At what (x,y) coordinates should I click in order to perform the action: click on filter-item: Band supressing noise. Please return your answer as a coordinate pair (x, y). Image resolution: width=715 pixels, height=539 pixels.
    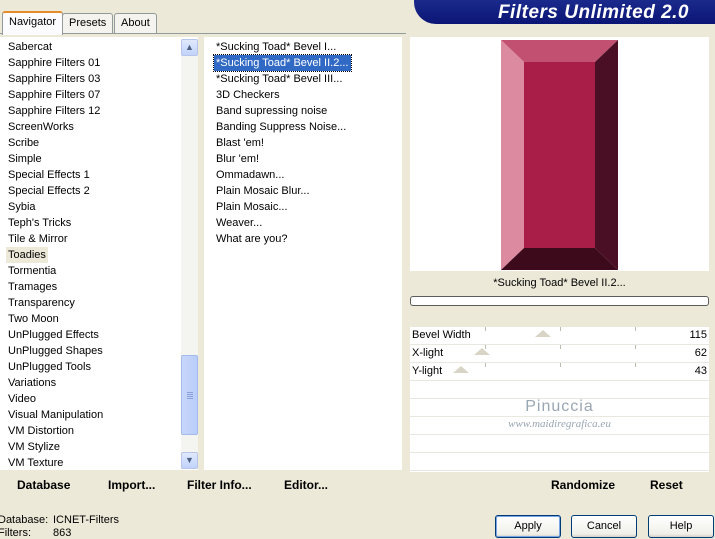
    Looking at the image, I should click on (271, 111).